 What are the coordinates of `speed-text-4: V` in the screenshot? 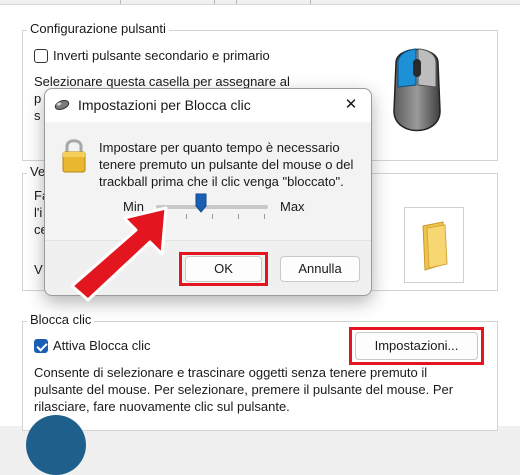 It's located at (38, 269).